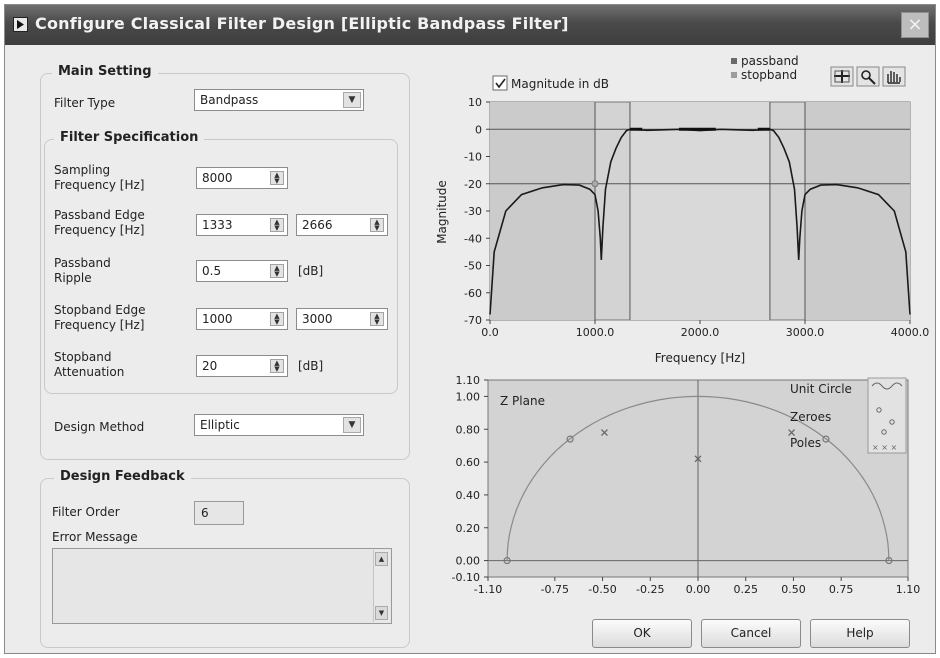  Describe the element at coordinates (478, 129) in the screenshot. I see `y-tick-label: 0` at that location.